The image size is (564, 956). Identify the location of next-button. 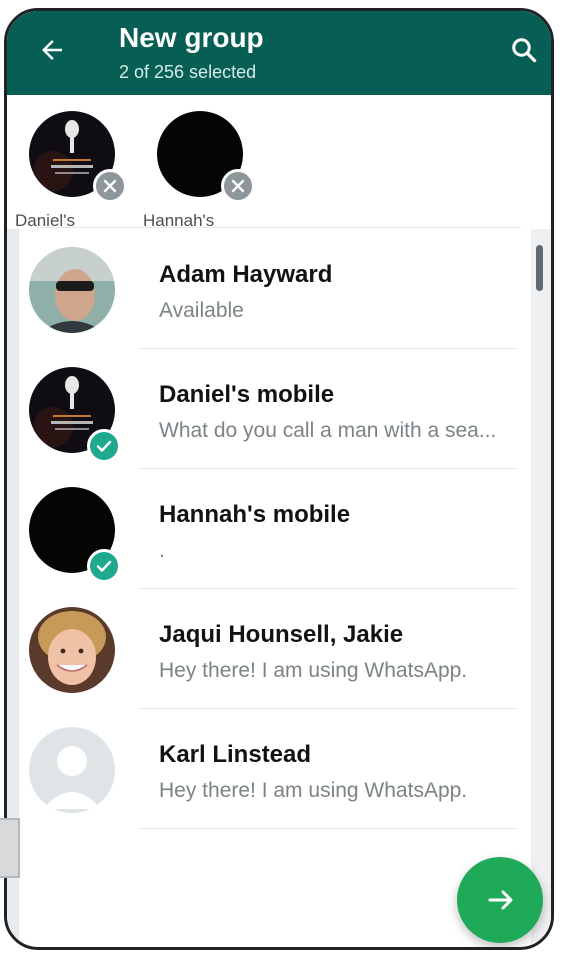
(500, 900).